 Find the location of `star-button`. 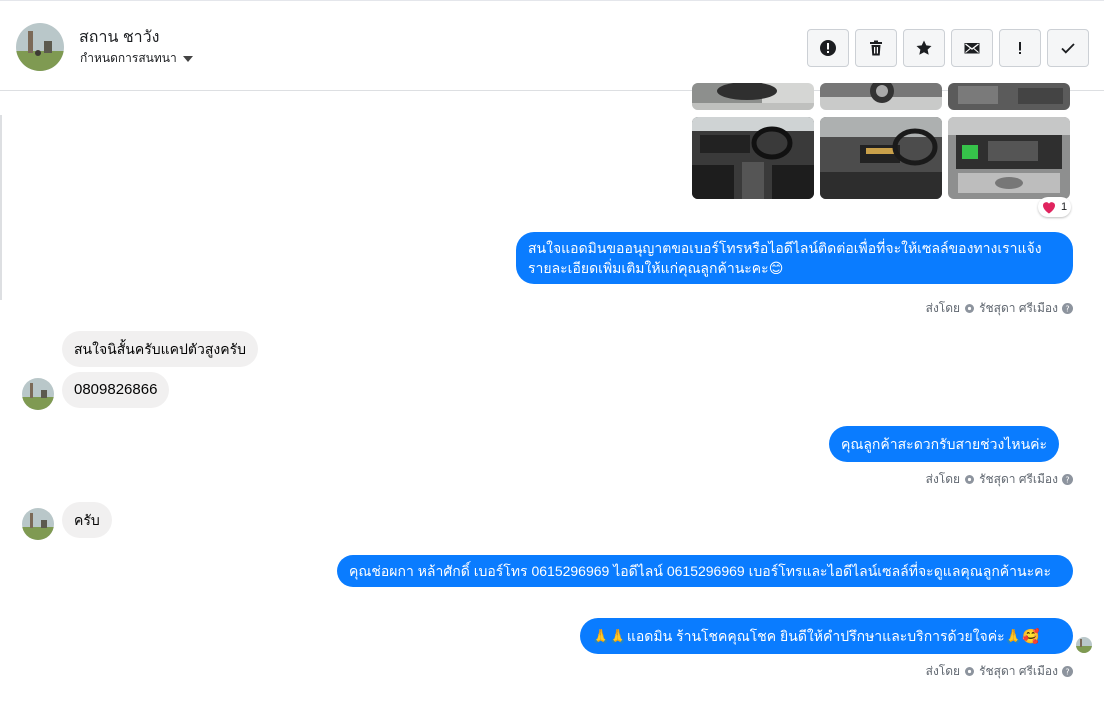

star-button is located at coordinates (924, 48).